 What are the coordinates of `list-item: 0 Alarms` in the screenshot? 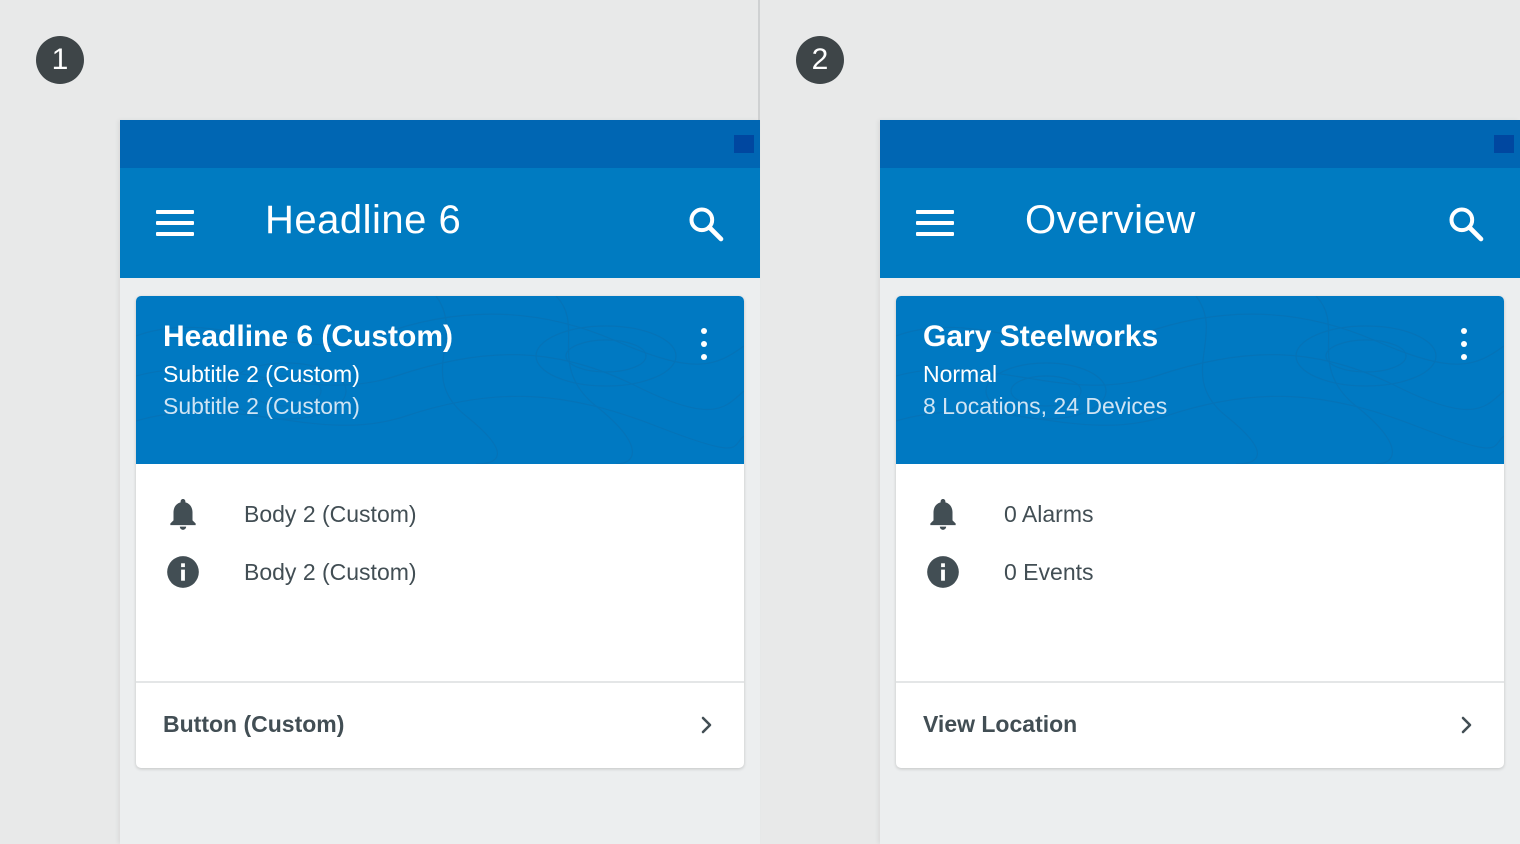 It's located at (1200, 514).